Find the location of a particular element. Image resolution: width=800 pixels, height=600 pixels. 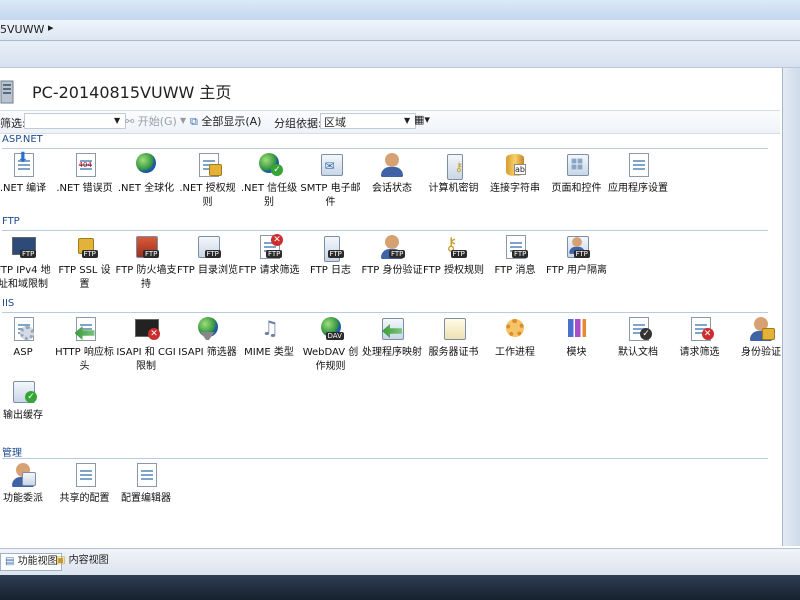

feature-item: ✓ .NET 信任级别 is located at coordinates (269, 180).